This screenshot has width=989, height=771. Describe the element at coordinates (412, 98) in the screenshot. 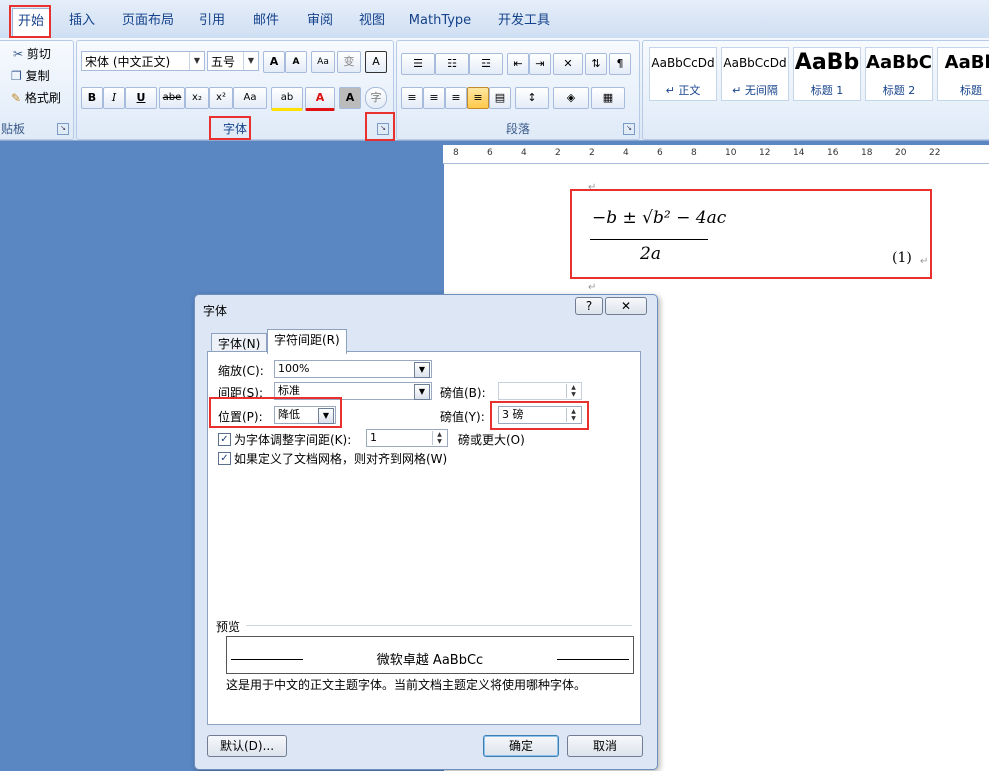

I see `align-left-button: ≡` at that location.